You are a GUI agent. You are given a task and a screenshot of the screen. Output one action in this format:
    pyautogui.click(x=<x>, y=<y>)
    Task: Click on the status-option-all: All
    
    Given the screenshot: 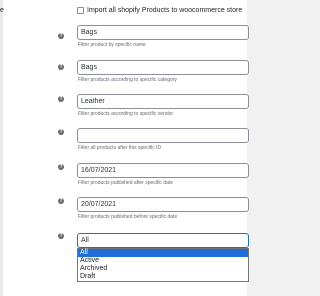 What is the action you would take?
    pyautogui.click(x=163, y=253)
    